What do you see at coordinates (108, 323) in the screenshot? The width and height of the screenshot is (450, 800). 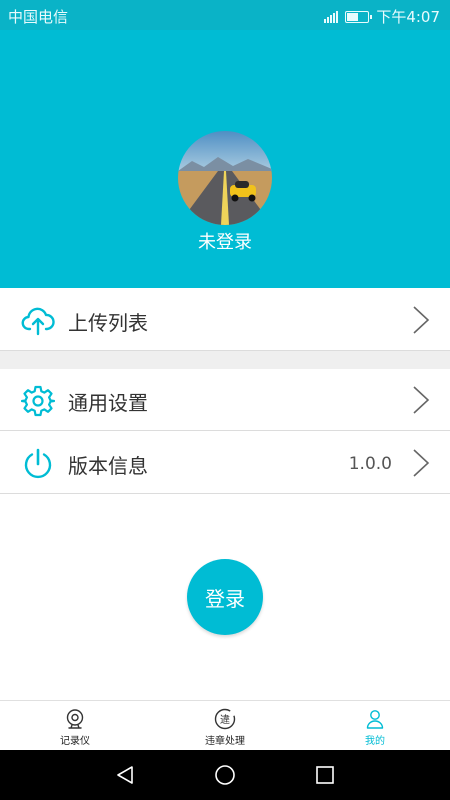 I see `menu-item-label: 上传列表` at bounding box center [108, 323].